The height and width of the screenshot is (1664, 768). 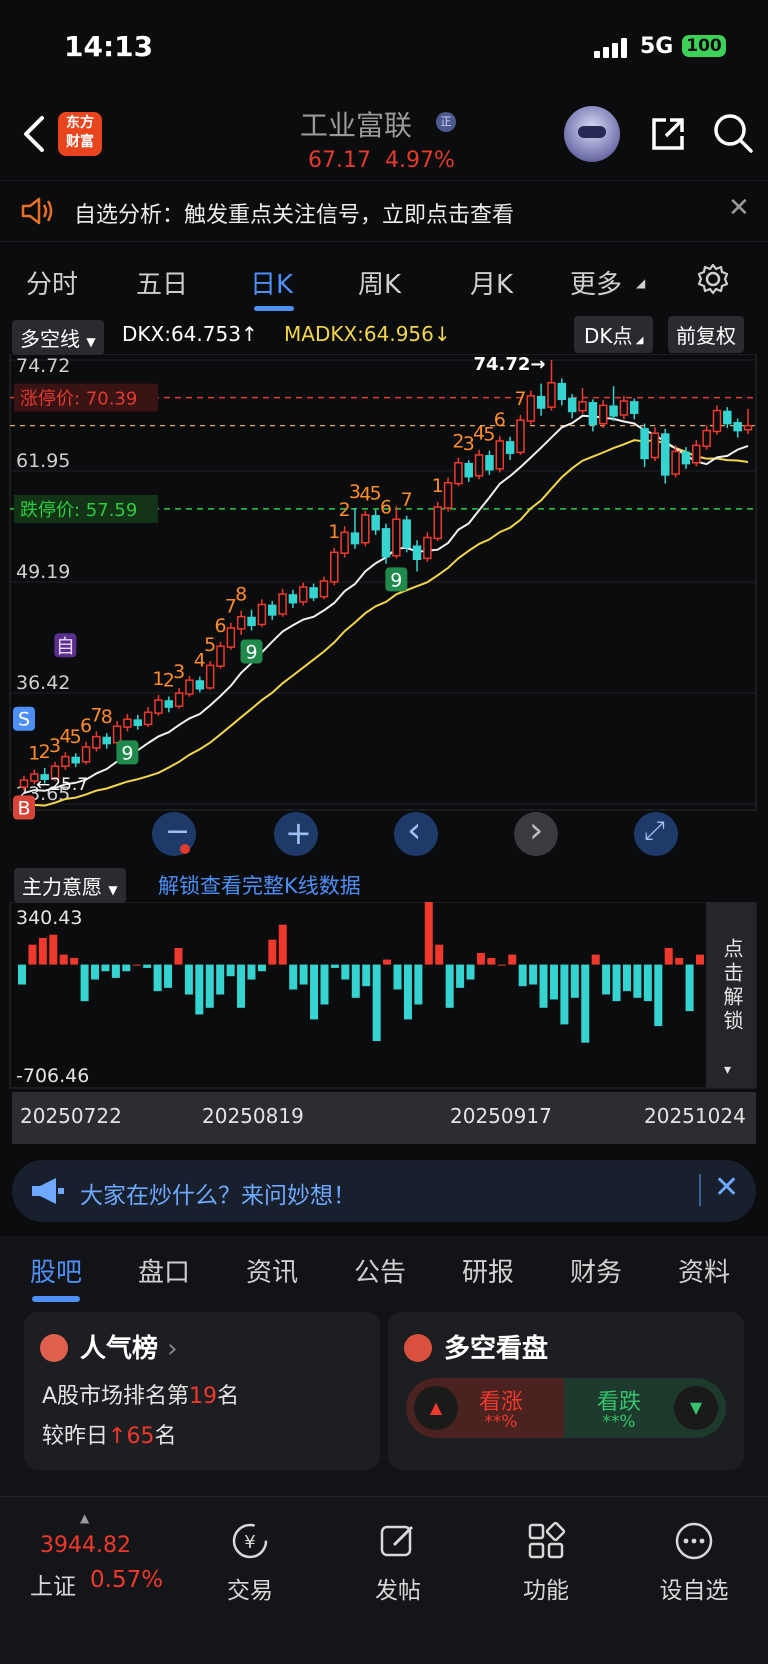 I want to click on side-unlock-button: 点击解锁 ▾, so click(x=731, y=995).